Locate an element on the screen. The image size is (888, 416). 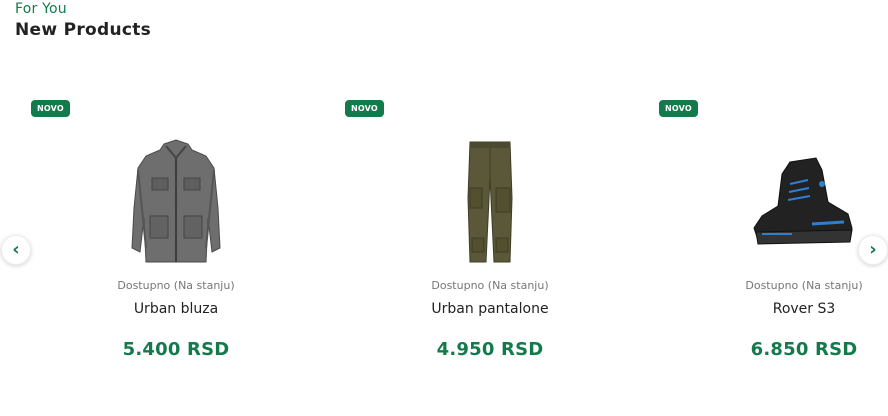
jacket-image is located at coordinates (176, 201).